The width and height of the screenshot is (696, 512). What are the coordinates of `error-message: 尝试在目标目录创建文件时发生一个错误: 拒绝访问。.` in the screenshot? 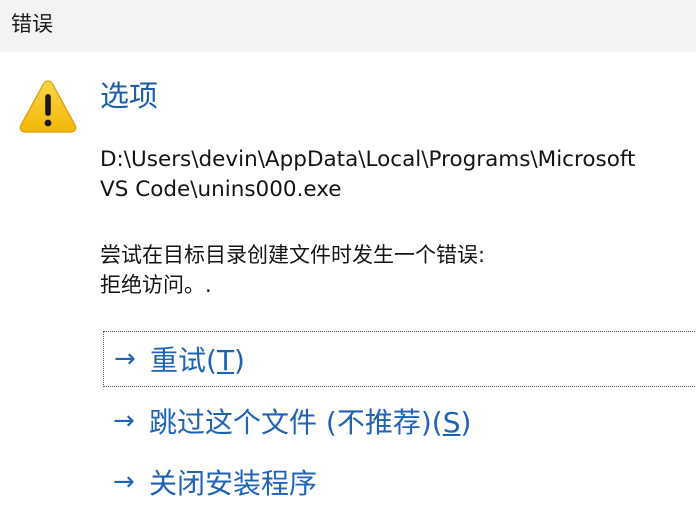 It's located at (395, 270).